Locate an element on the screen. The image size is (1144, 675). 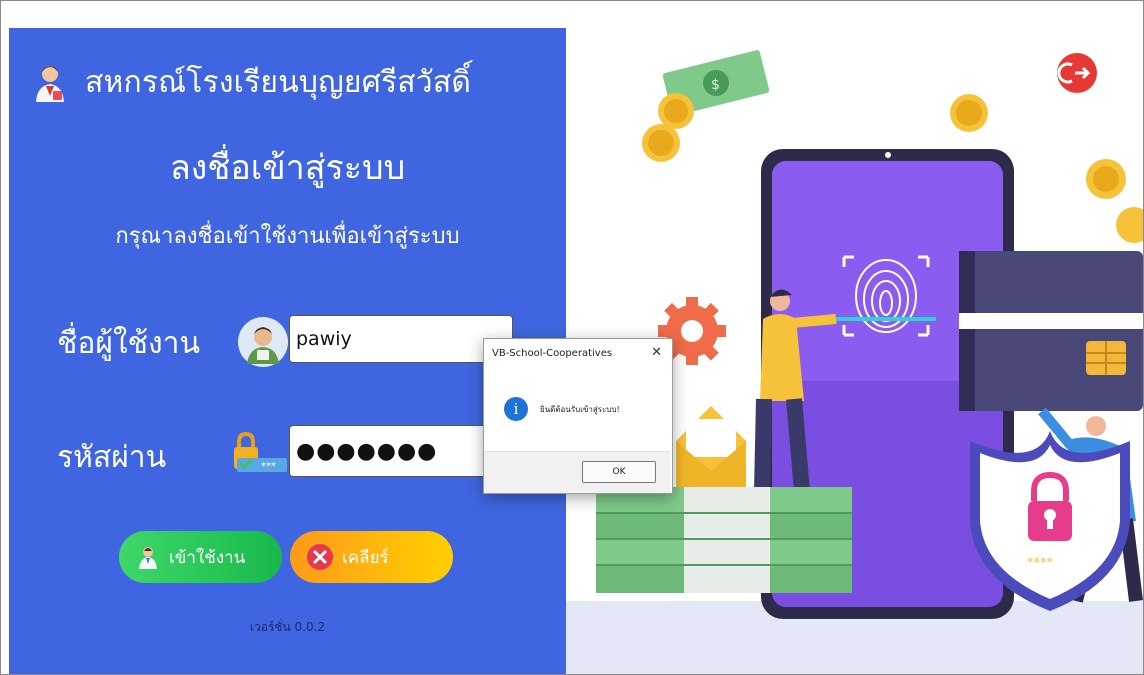
page-title: ลงชื่อเข้าสู่ระบบ is located at coordinates (287, 168).